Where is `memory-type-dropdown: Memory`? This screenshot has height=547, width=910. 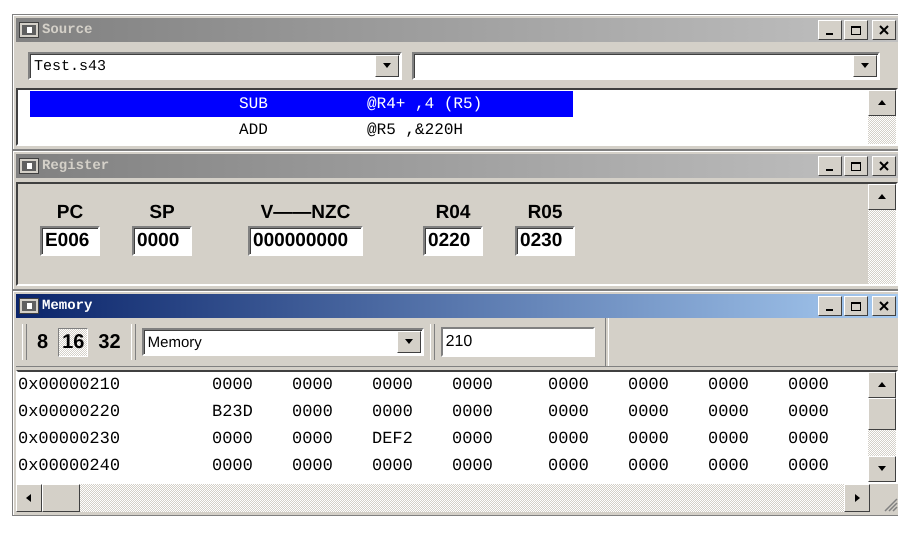 memory-type-dropdown: Memory is located at coordinates (283, 342).